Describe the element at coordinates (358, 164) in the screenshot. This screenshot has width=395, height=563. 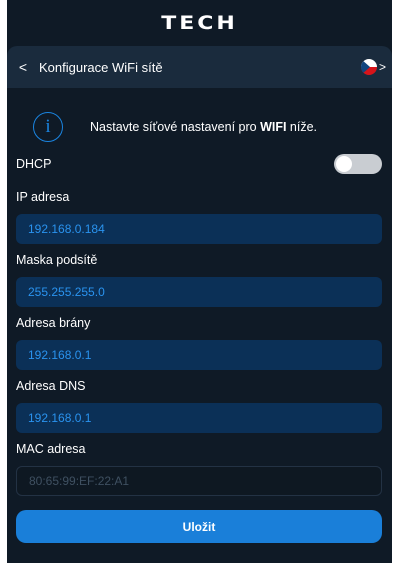
I see `dhcp-toggle` at that location.